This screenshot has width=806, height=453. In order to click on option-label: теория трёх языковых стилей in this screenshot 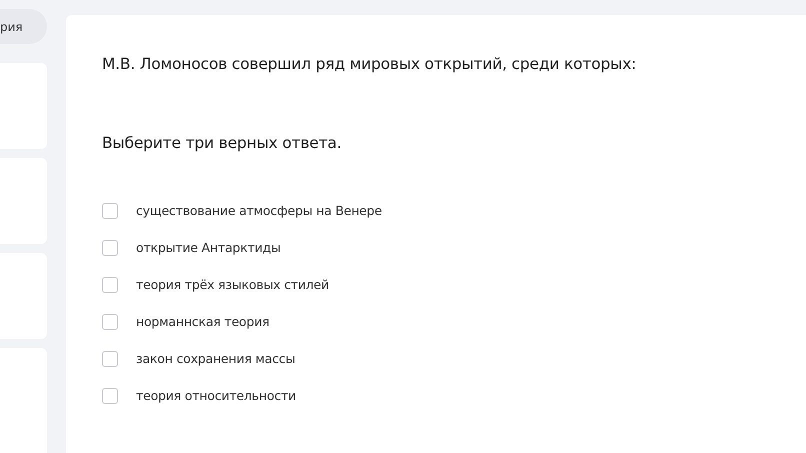, I will do `click(232, 285)`.